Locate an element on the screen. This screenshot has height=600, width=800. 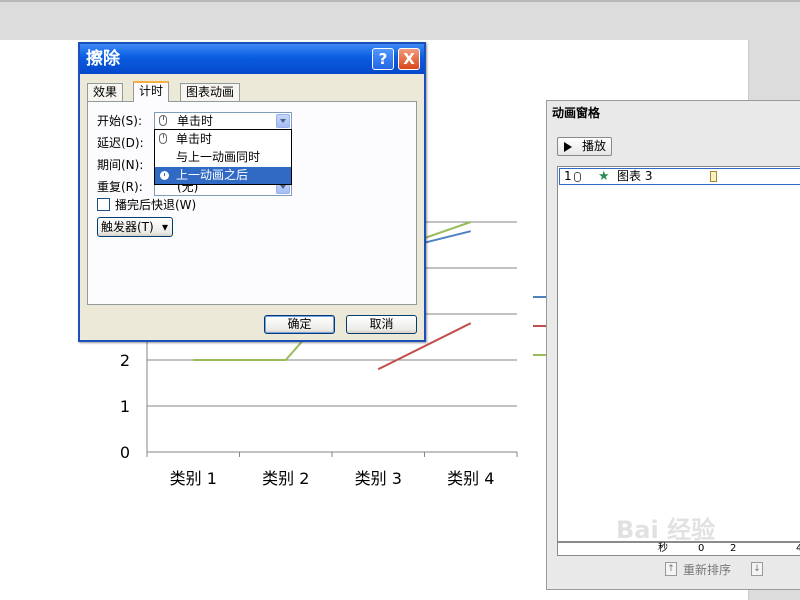
clock-icon is located at coordinates (164, 175).